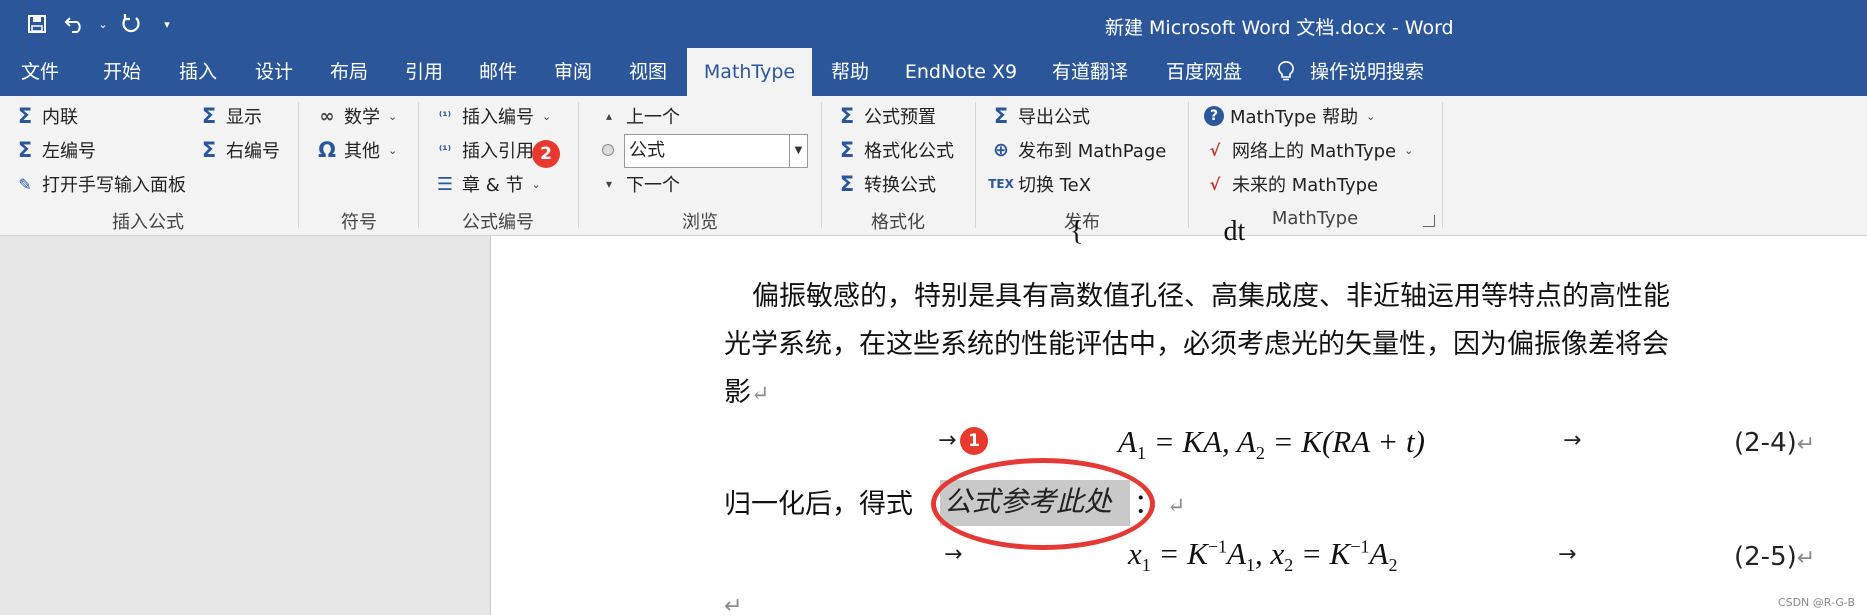 The height and width of the screenshot is (615, 1867). I want to click on chapter-section-dropdown: ☰ 章 & 节 ⌄, so click(487, 184).